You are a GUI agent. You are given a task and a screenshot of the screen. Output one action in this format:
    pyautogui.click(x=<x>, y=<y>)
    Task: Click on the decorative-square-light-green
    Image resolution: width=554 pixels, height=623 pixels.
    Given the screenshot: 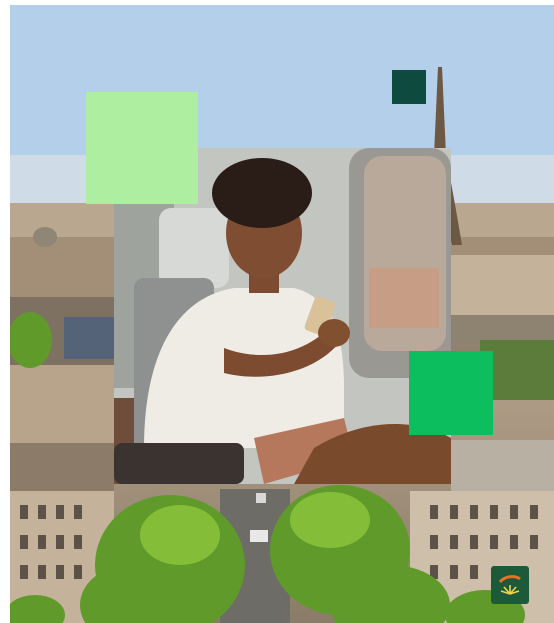 What is the action you would take?
    pyautogui.click(x=142, y=148)
    